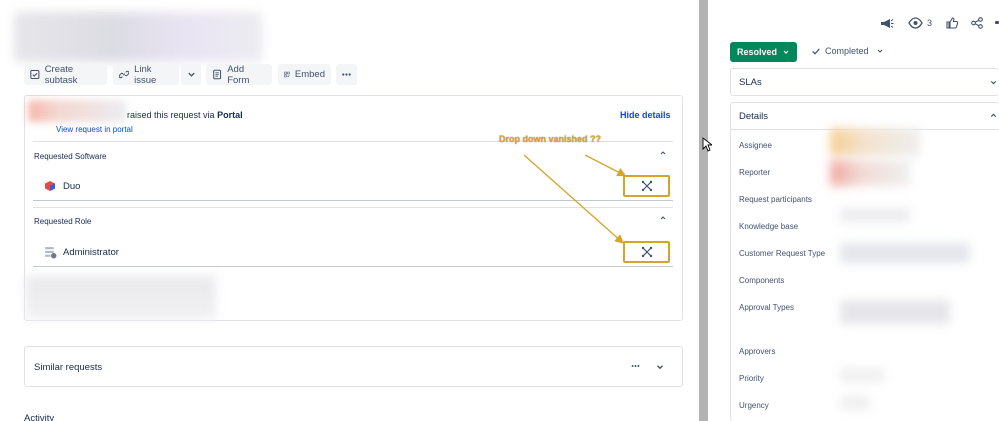 Image resolution: width=999 pixels, height=421 pixels. I want to click on mouse-cursor-icon, so click(707, 144).